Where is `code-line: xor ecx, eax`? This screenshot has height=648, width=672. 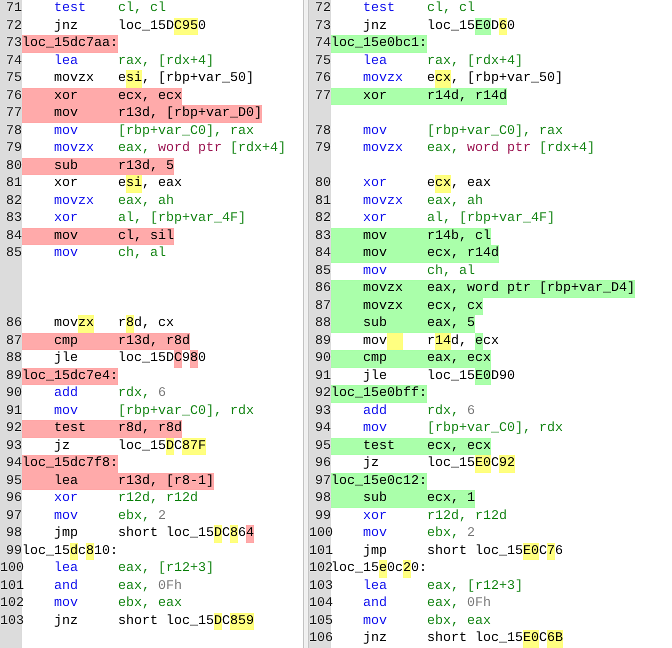
code-line: xor ecx, eax is located at coordinates (426, 183).